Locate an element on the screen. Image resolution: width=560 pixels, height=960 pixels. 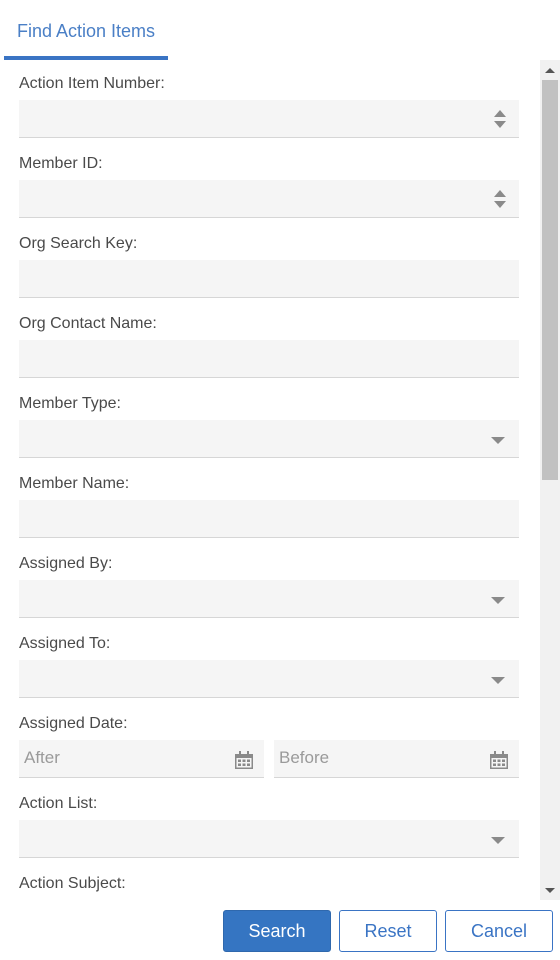
org-search-key-label: Org Search Key: is located at coordinates (78, 243).